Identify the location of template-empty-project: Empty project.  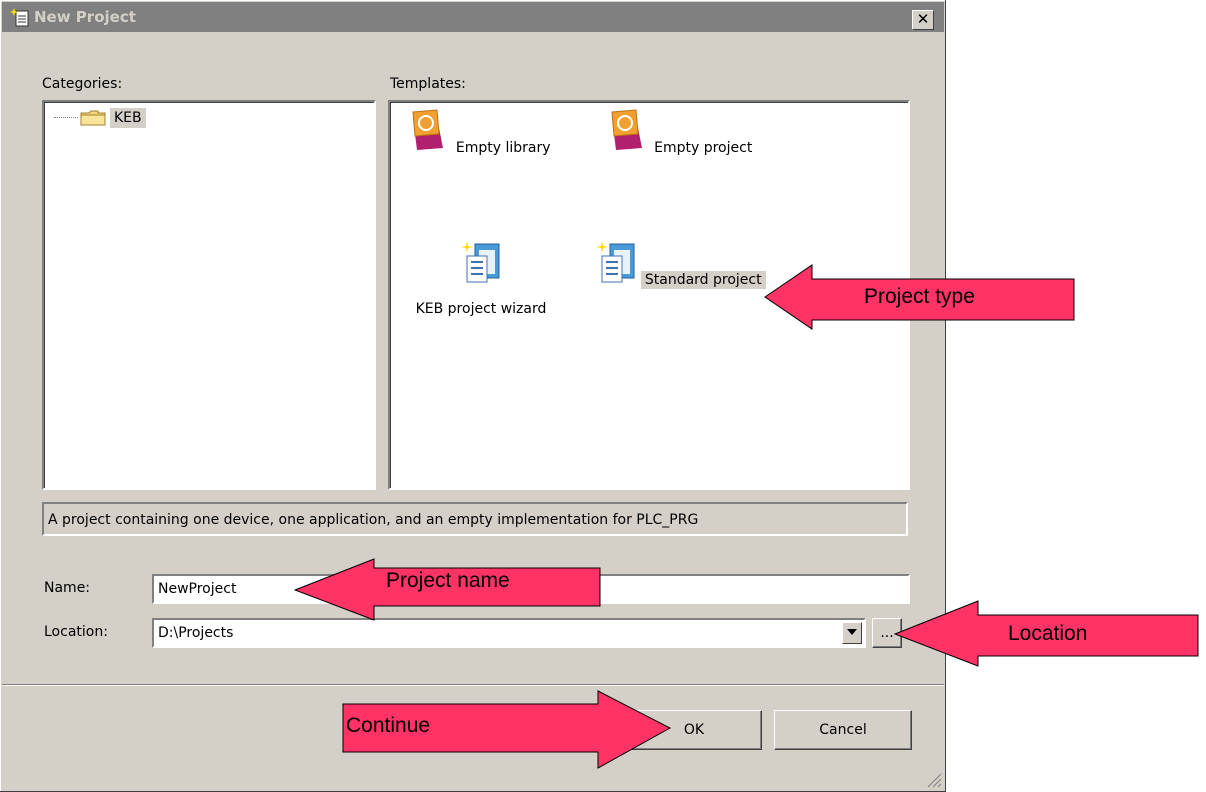
(681, 132).